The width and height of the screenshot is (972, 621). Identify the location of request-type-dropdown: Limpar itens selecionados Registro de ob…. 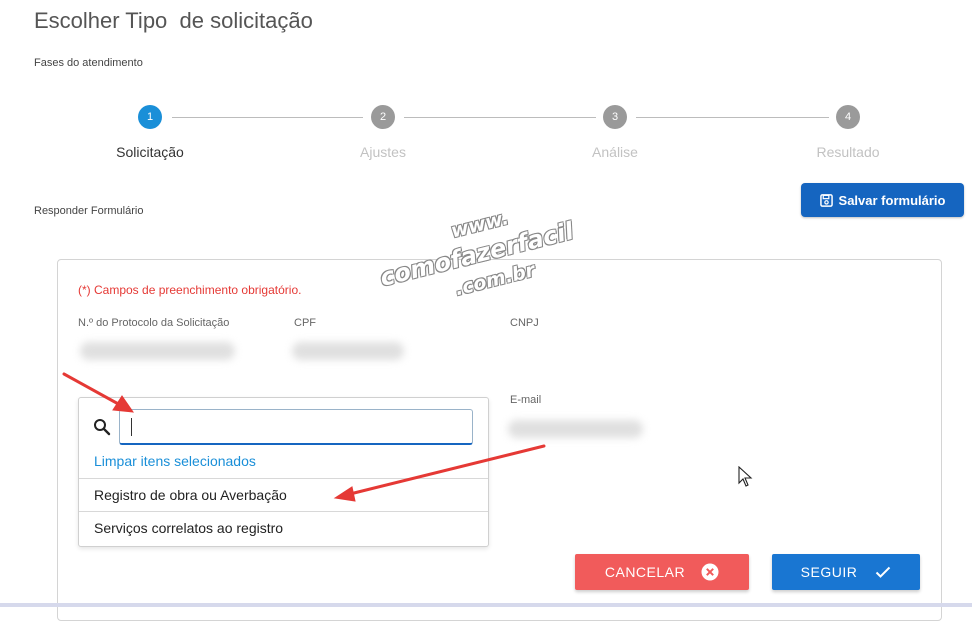
(283, 472).